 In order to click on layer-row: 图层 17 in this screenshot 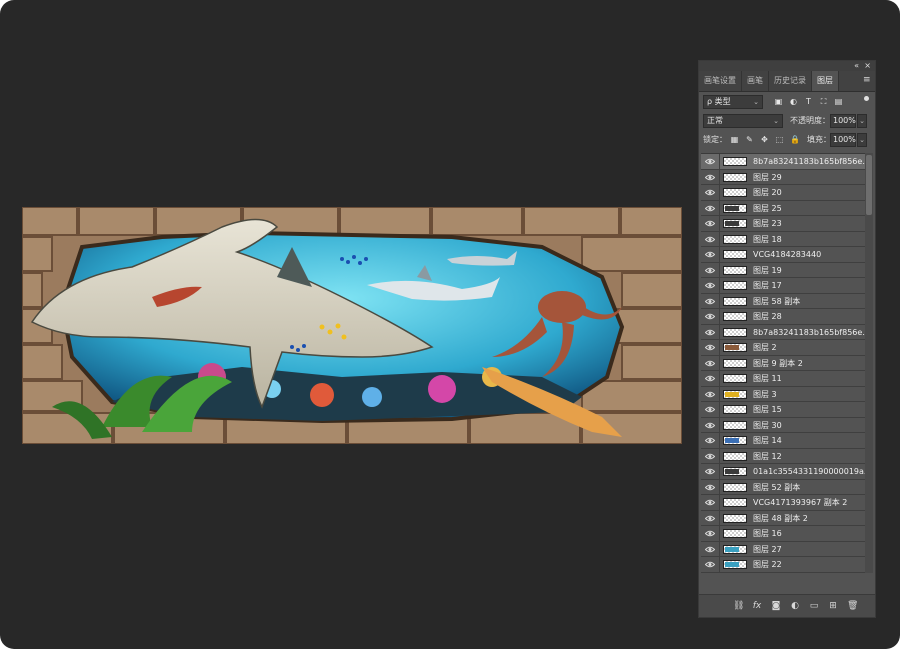, I will do `click(783, 286)`.